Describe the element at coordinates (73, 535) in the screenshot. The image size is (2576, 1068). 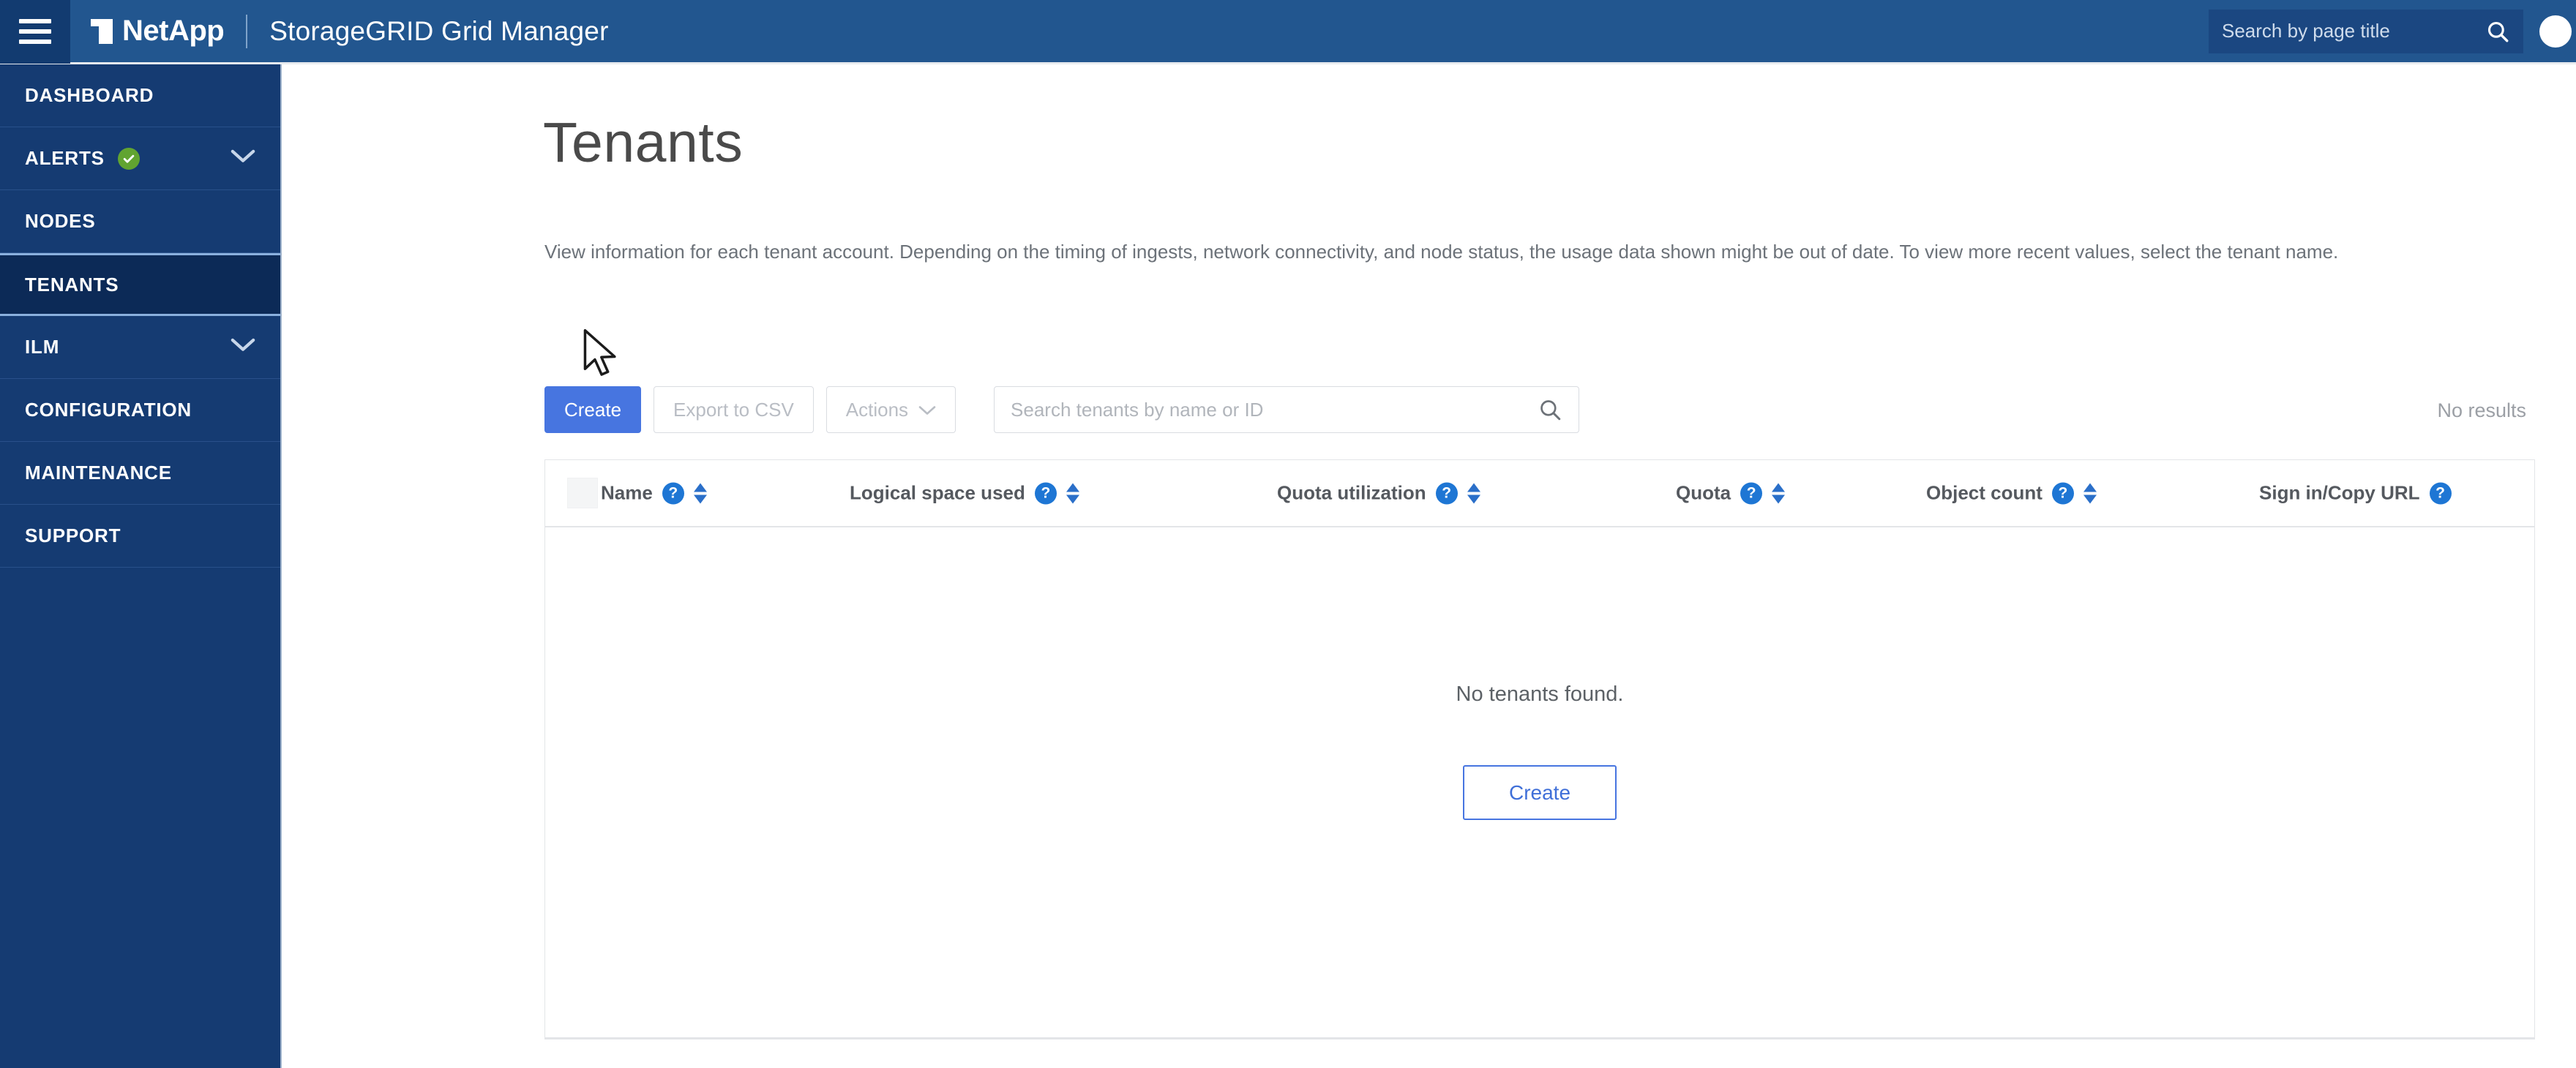
I see `sidebar-item-label: SUPPORT` at that location.